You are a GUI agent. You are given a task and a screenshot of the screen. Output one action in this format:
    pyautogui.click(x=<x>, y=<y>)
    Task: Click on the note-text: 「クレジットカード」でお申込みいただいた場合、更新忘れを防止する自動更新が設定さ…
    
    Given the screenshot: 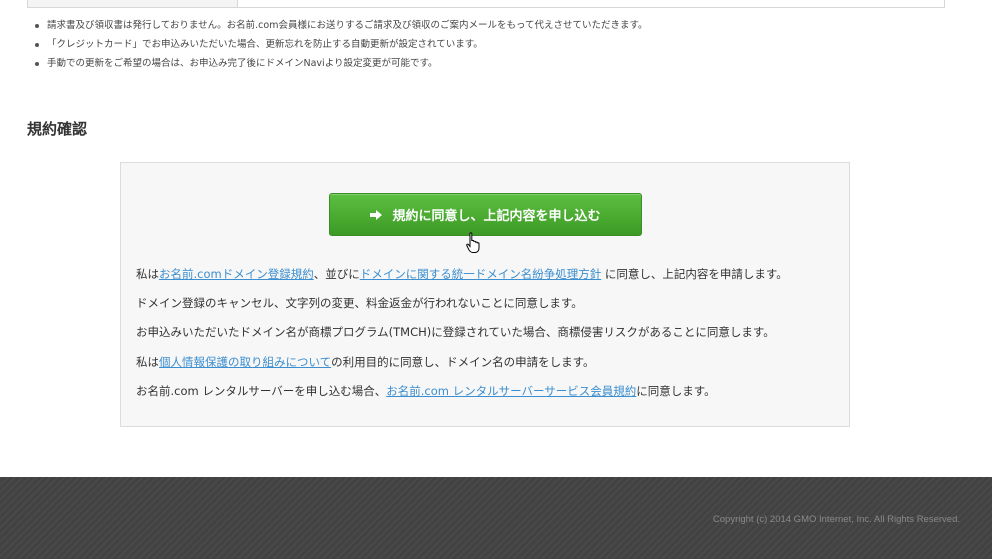 What is the action you would take?
    pyautogui.click(x=265, y=44)
    